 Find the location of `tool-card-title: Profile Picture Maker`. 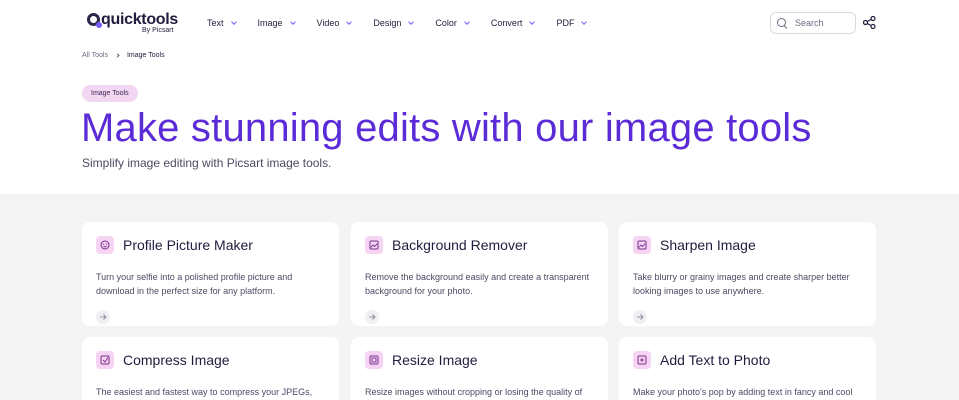

tool-card-title: Profile Picture Maker is located at coordinates (188, 245).